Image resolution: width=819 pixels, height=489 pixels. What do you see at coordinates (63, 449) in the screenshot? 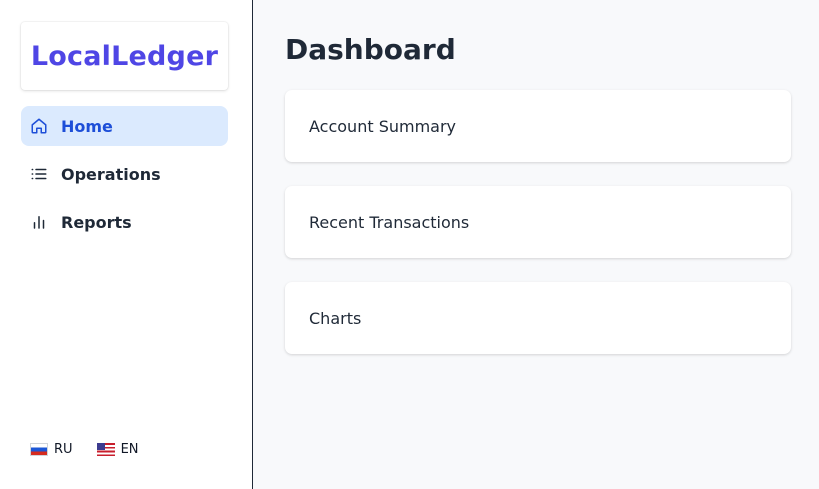
I see `language-code: RU` at bounding box center [63, 449].